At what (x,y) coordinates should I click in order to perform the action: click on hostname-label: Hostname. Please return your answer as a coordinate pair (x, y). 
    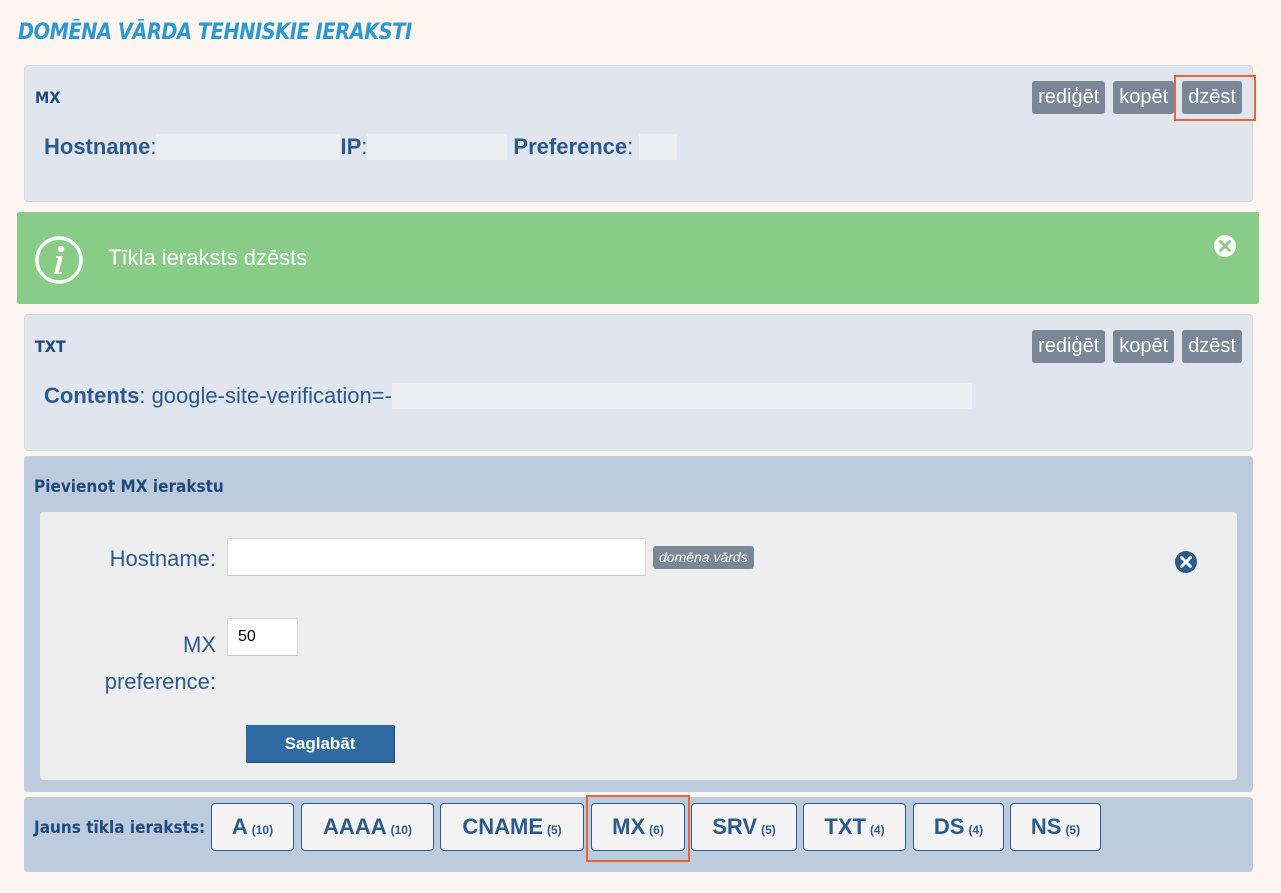
    Looking at the image, I should click on (97, 146).